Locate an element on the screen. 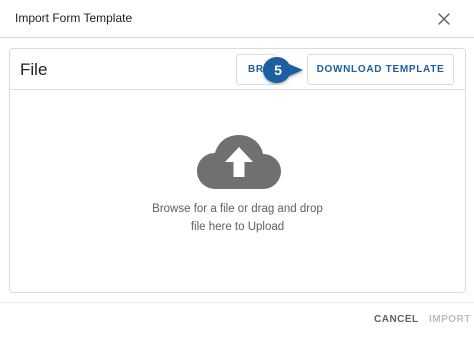 The height and width of the screenshot is (338, 474). dialog-header: Import Form Template is located at coordinates (237, 18).